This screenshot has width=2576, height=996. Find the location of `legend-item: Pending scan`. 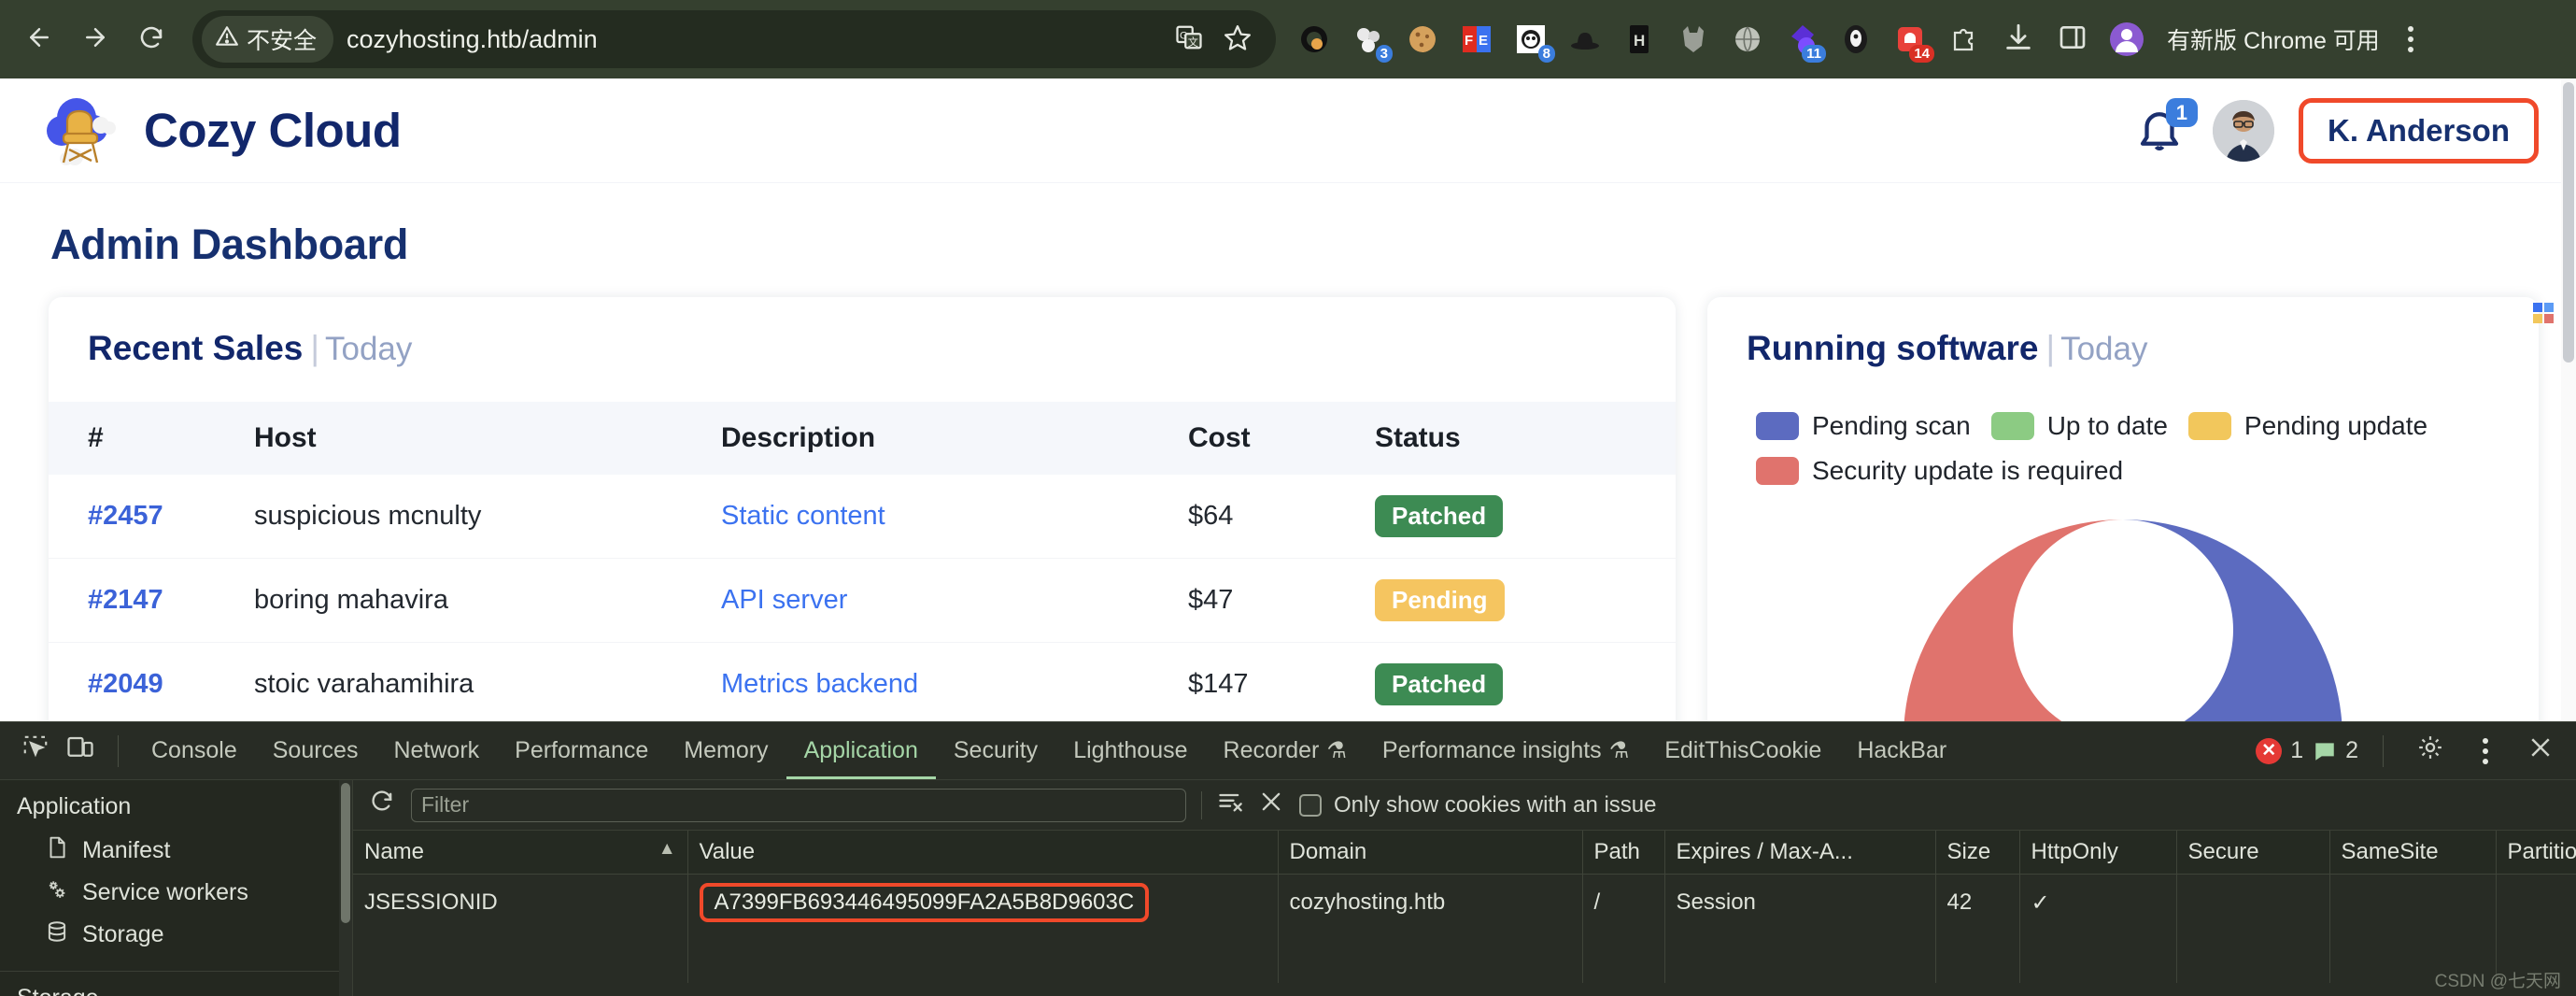

legend-item: Pending scan is located at coordinates (1863, 426).